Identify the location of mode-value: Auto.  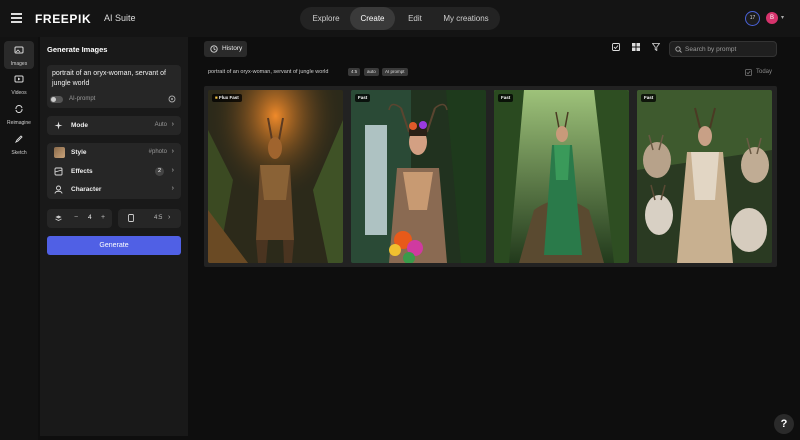
(160, 125).